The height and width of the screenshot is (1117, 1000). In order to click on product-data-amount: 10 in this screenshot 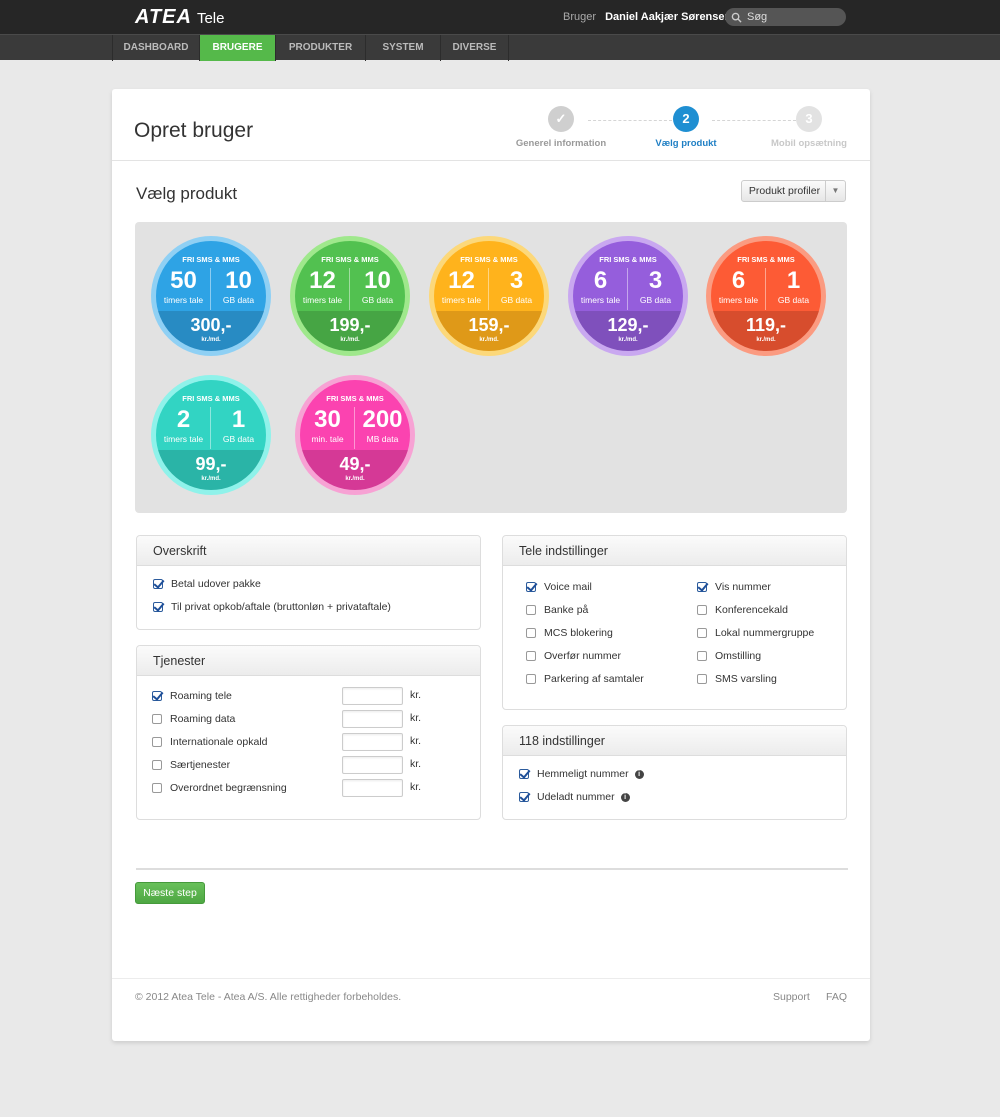, I will do `click(238, 280)`.